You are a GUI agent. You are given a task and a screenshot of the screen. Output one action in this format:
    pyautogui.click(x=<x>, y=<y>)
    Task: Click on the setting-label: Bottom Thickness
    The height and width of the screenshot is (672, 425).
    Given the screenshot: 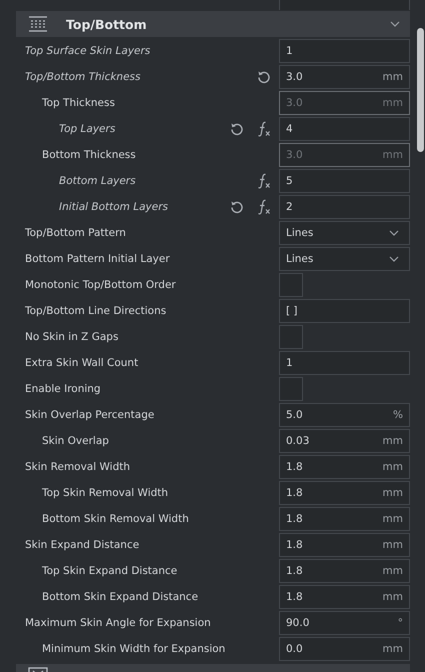 What is the action you would take?
    pyautogui.click(x=89, y=155)
    